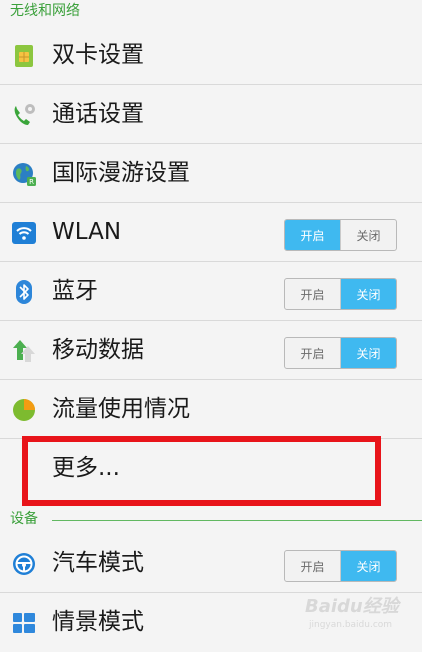 This screenshot has width=422, height=652. I want to click on settings-item-label: 流量使用情况, so click(121, 409).